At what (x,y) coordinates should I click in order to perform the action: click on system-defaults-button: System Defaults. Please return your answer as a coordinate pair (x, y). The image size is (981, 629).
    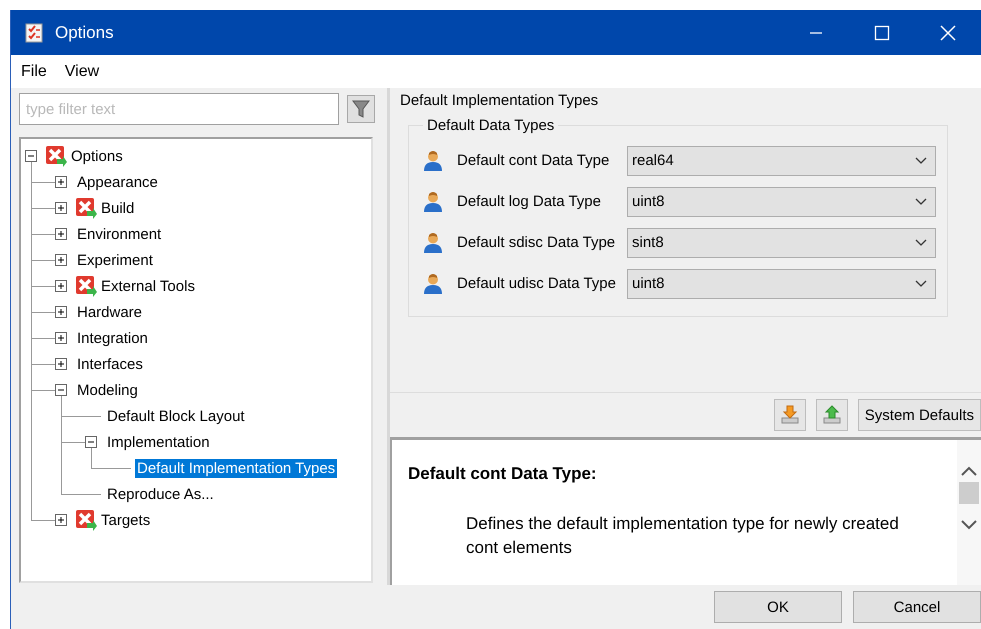
    Looking at the image, I should click on (919, 415).